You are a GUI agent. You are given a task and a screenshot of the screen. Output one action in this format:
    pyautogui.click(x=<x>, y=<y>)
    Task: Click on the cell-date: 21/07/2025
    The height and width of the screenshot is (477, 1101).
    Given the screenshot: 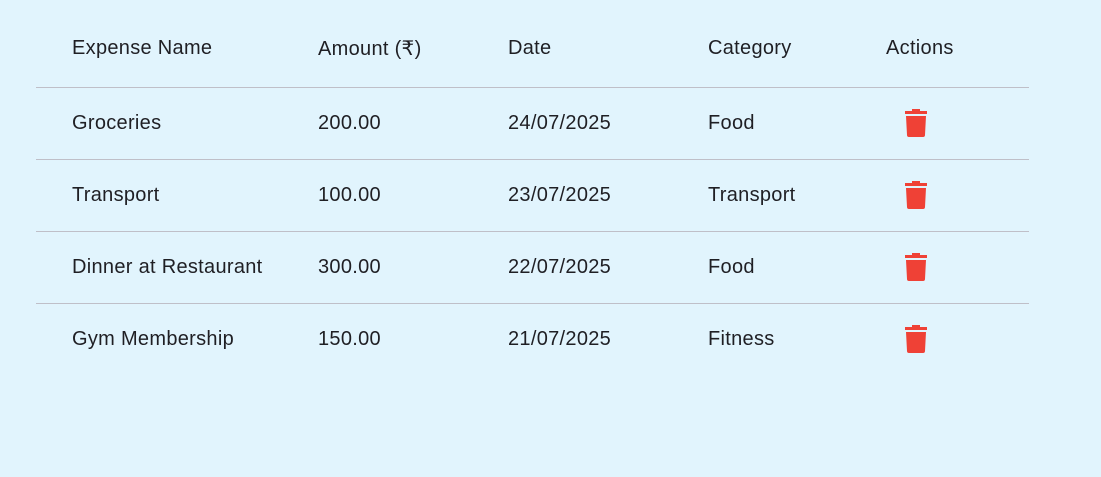 What is the action you would take?
    pyautogui.click(x=560, y=338)
    